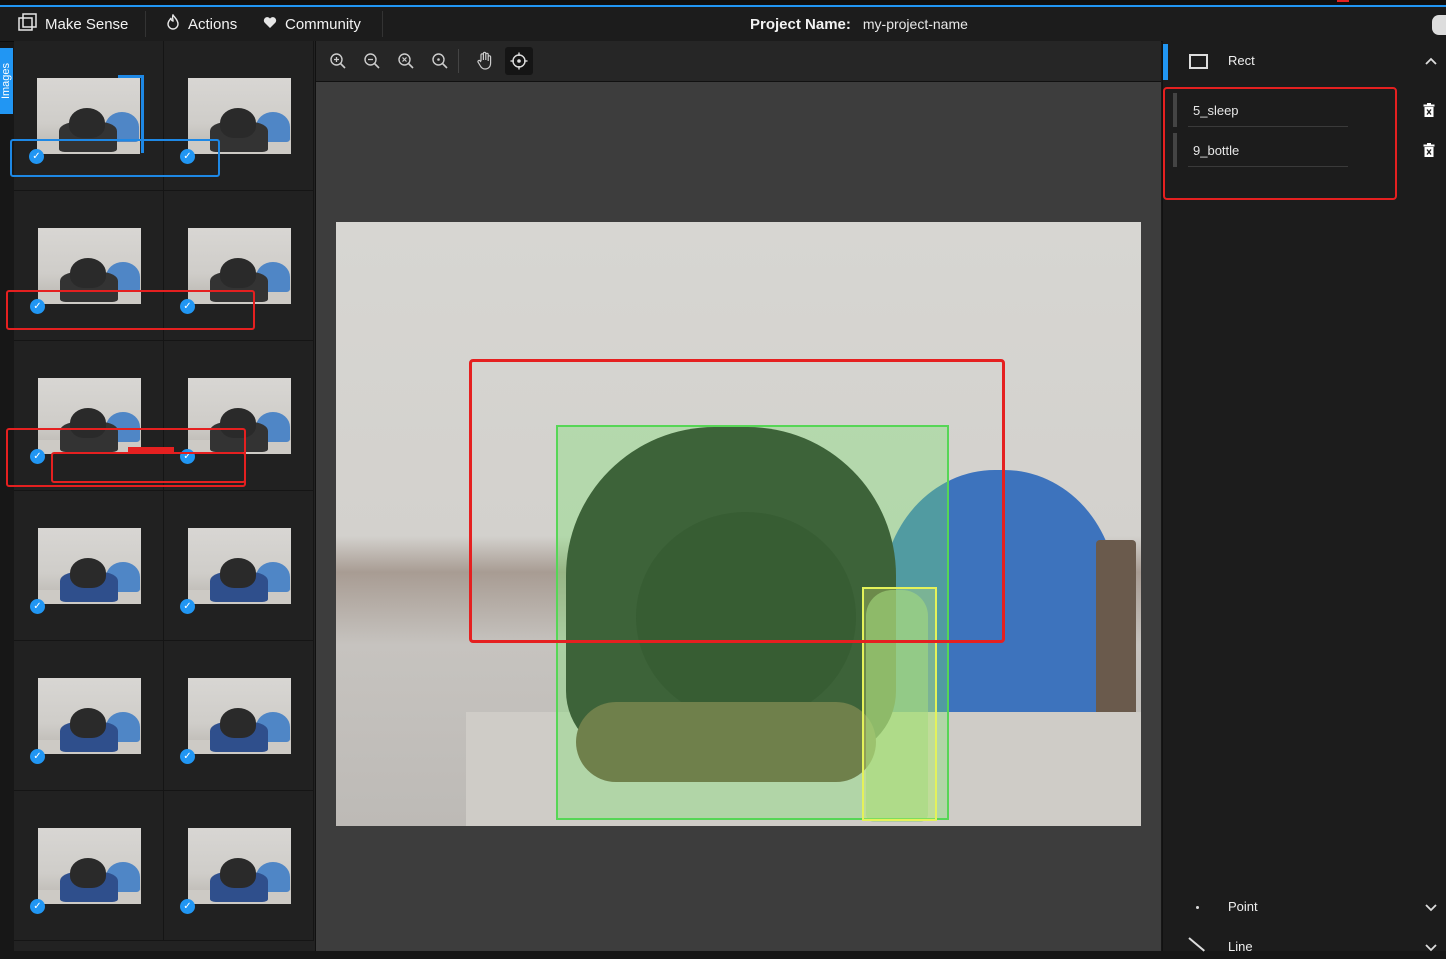 This screenshot has width=1446, height=959. What do you see at coordinates (115, 158) in the screenshot?
I see `blue-highlight-box` at bounding box center [115, 158].